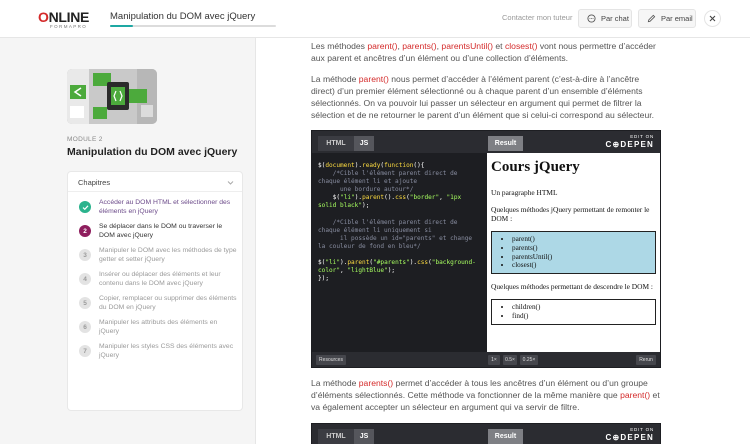 The width and height of the screenshot is (750, 444). Describe the element at coordinates (65, 20) in the screenshot. I see `online-formapro-logo: ONLINE FORMAPRO` at that location.